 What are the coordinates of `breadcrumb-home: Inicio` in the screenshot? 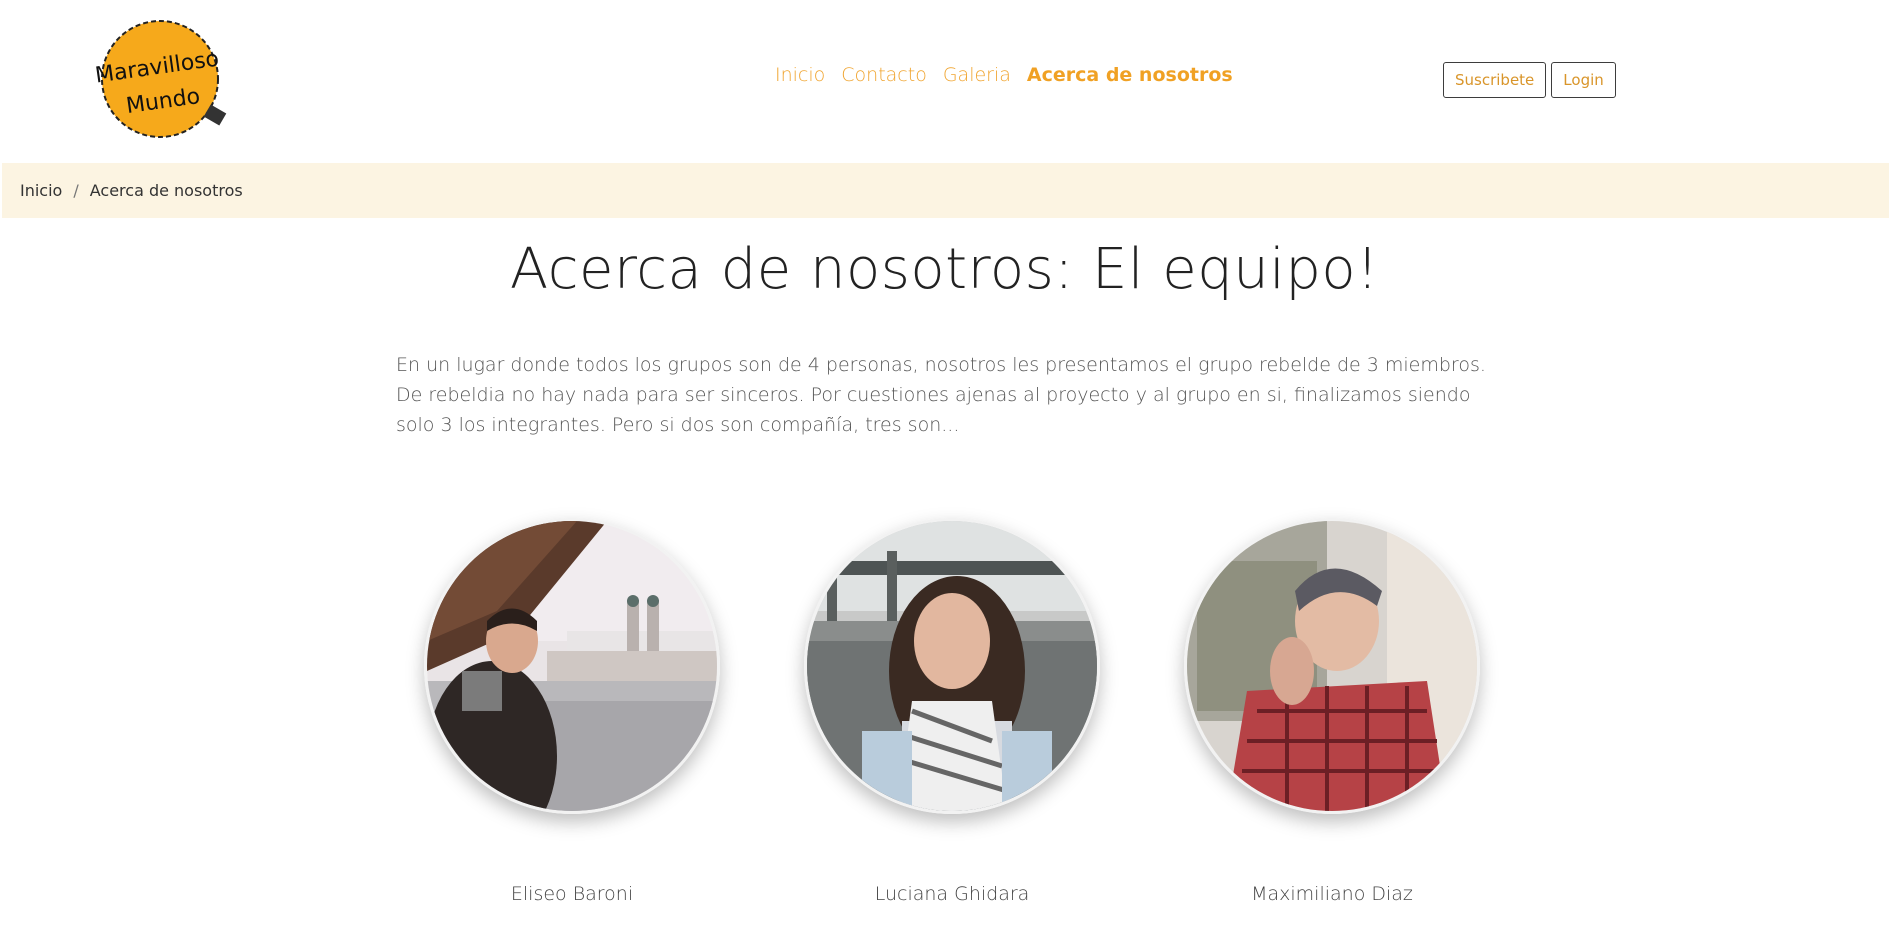 It's located at (41, 190).